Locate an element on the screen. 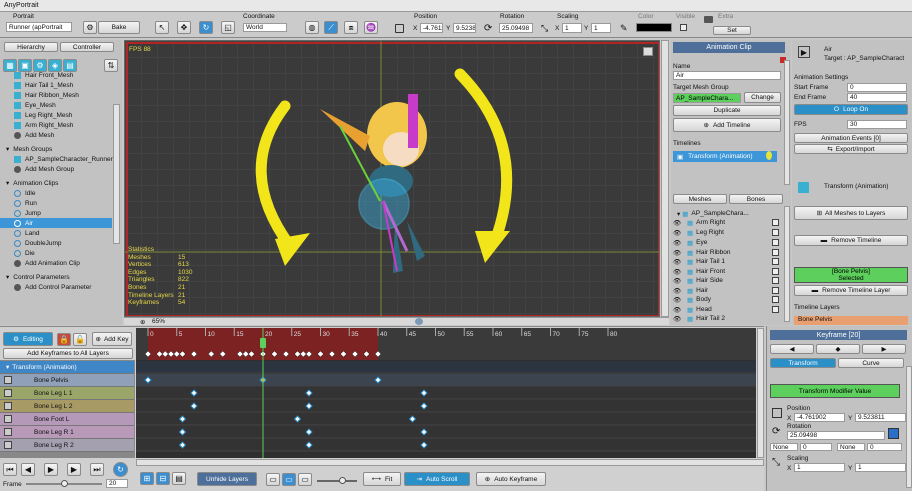 The width and height of the screenshot is (912, 491). onion-skin-icon: ◍ is located at coordinates (312, 27).